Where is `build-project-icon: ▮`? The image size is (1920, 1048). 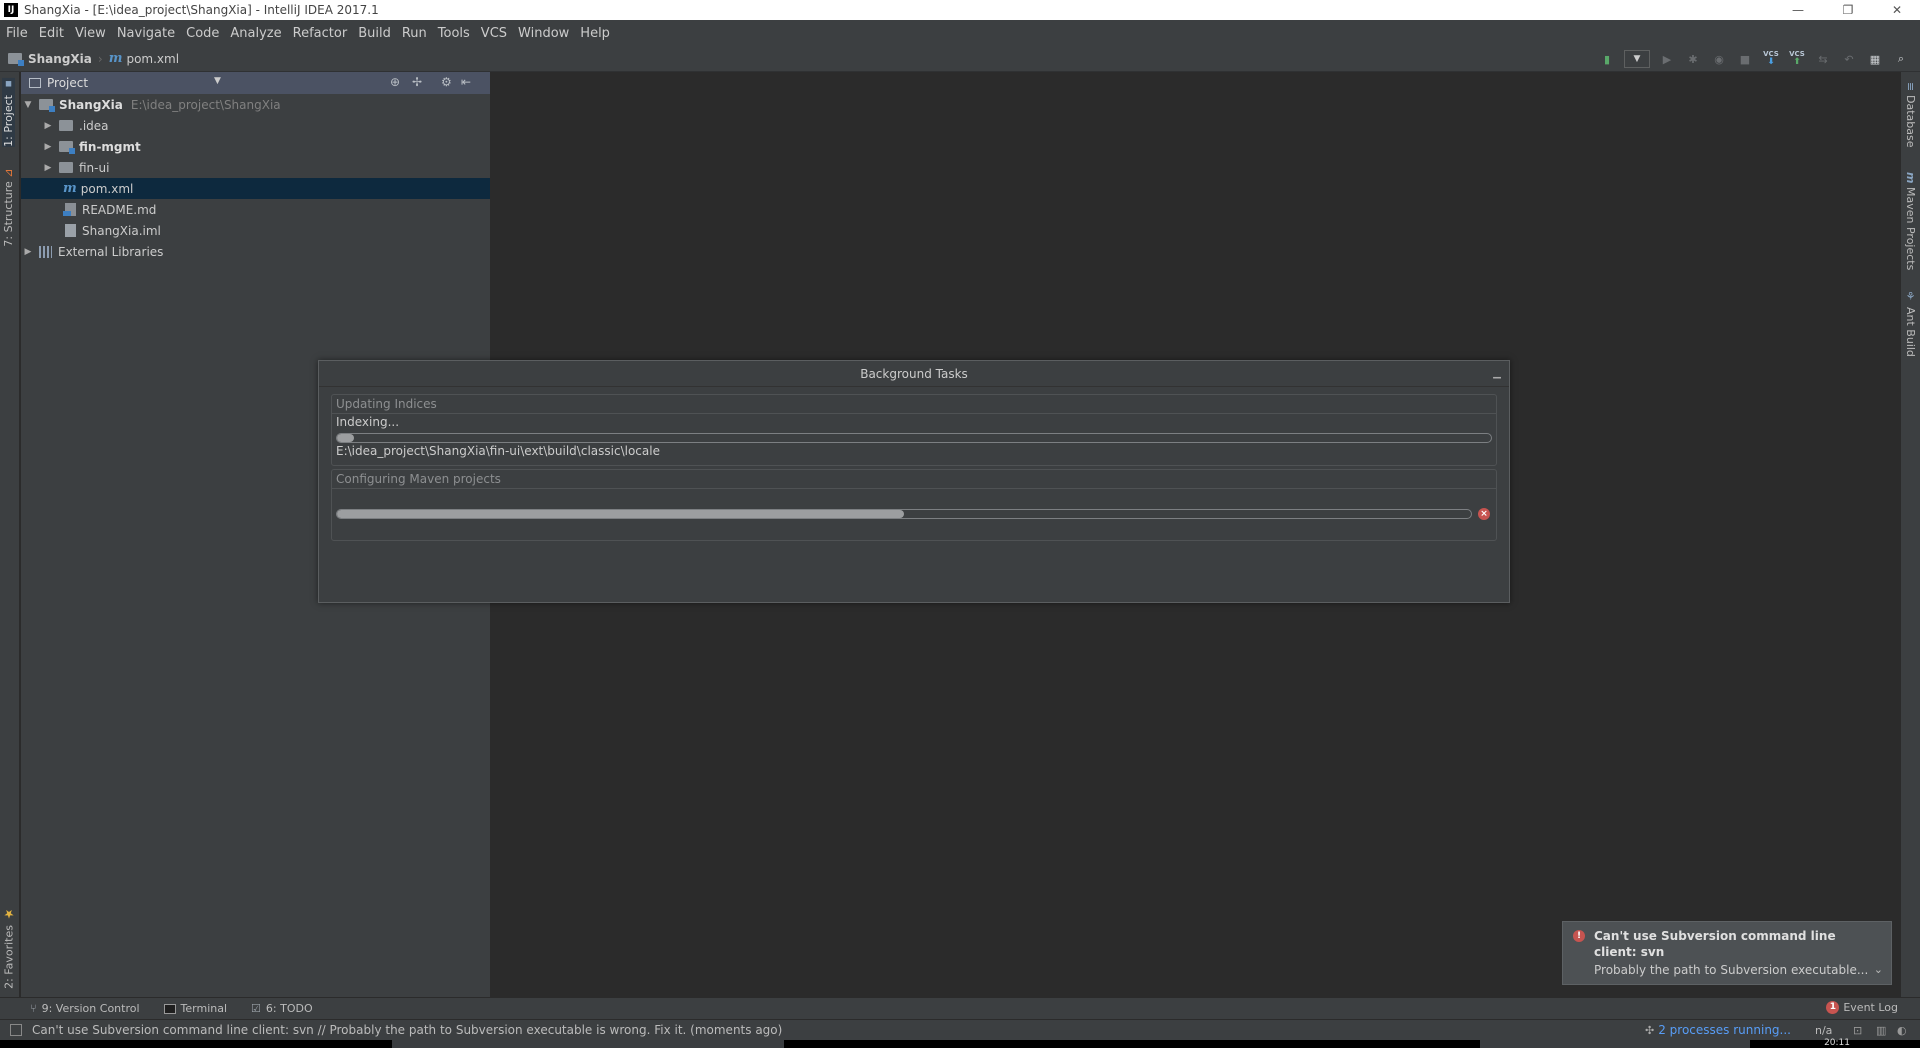
build-project-icon: ▮ is located at coordinates (1607, 59).